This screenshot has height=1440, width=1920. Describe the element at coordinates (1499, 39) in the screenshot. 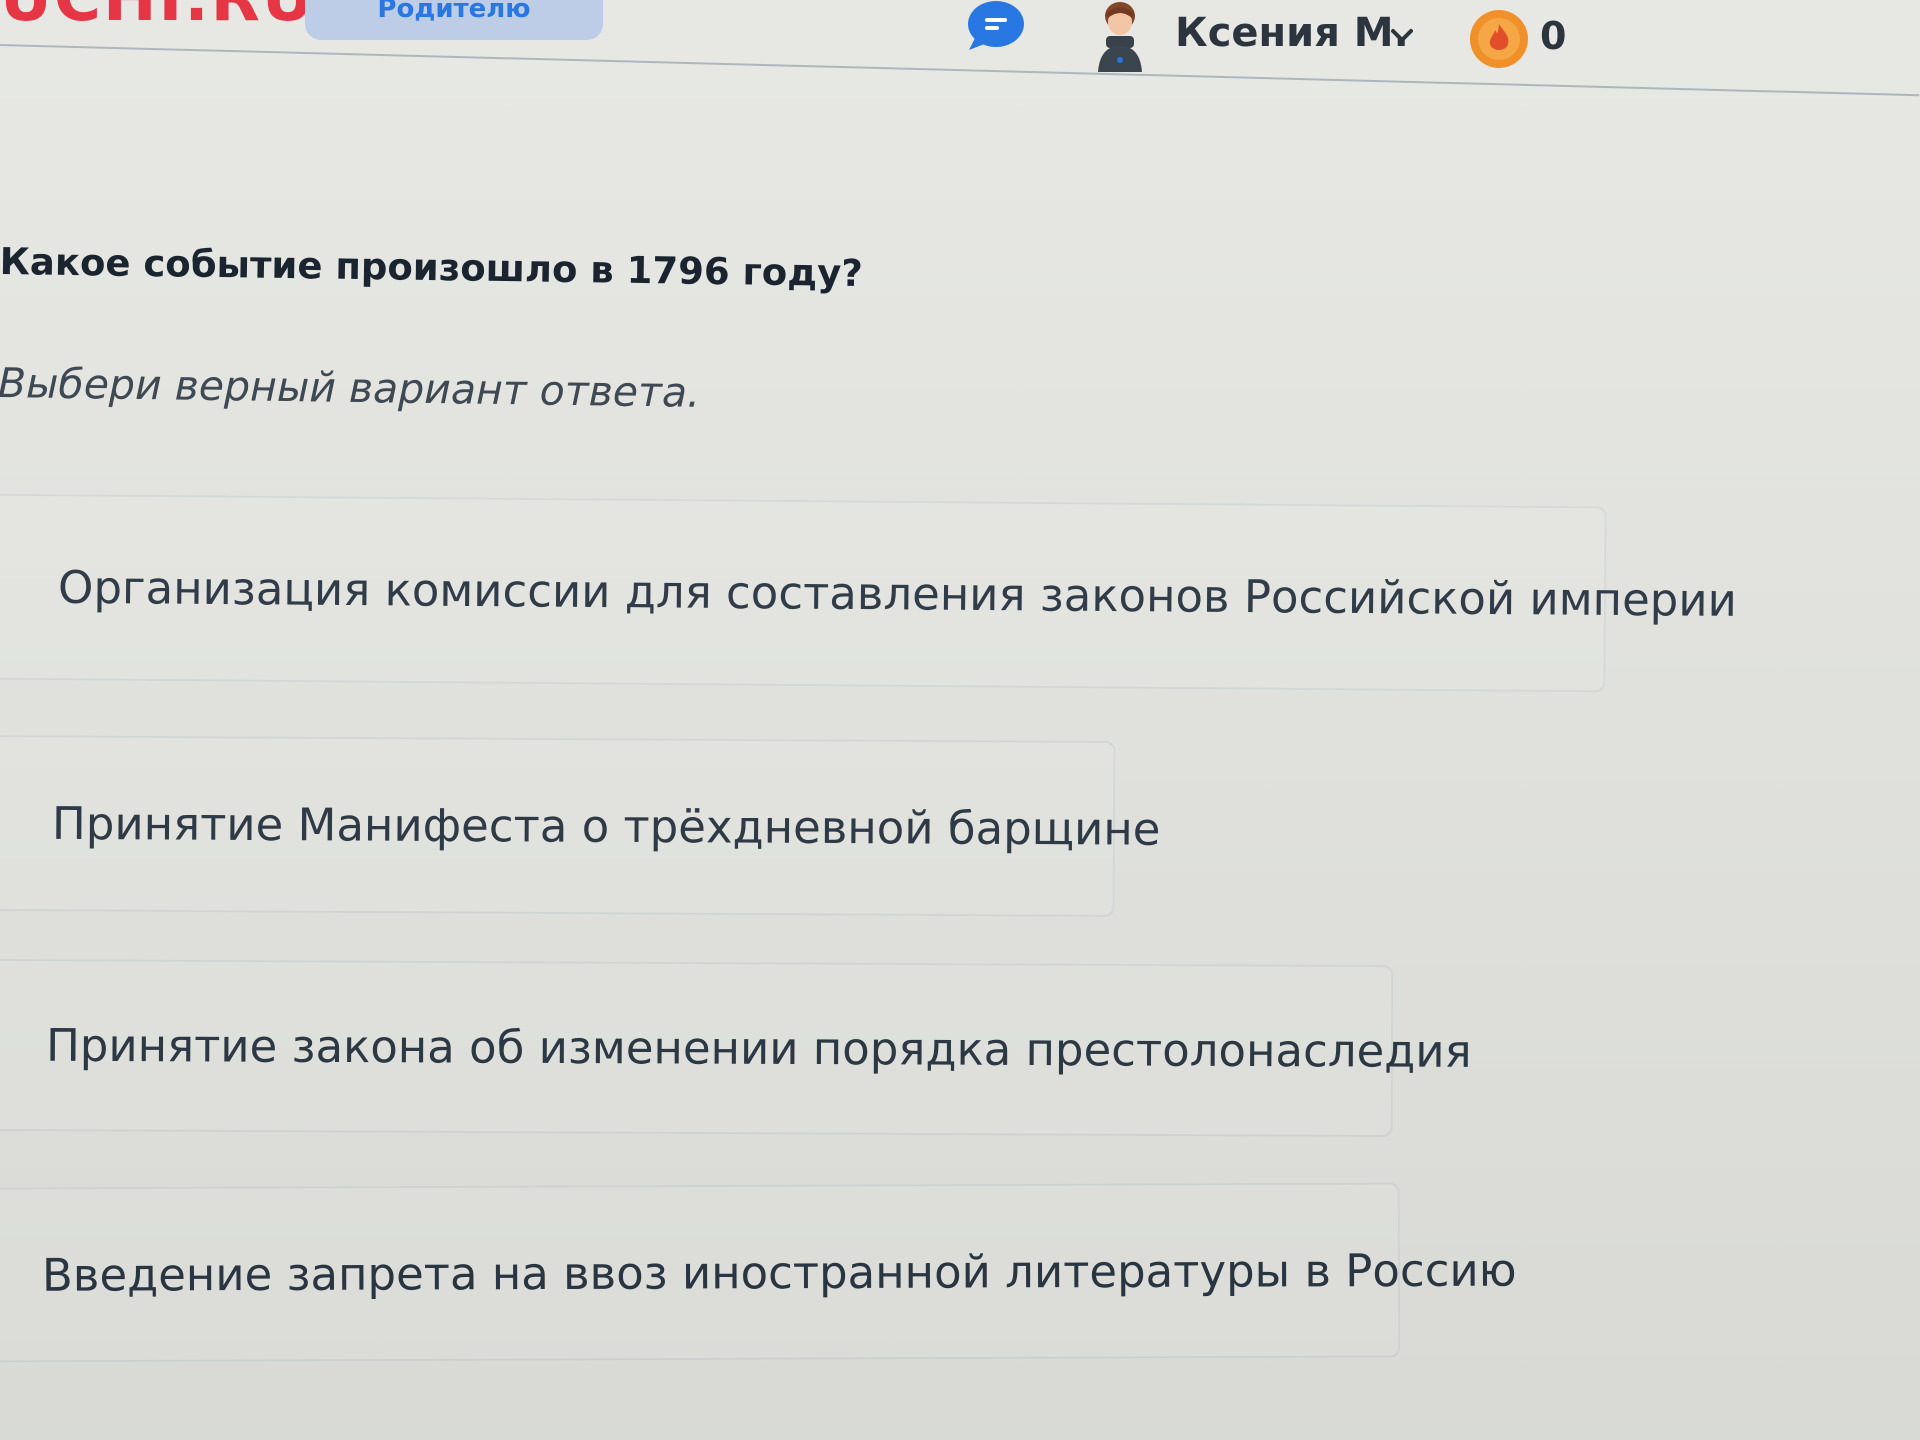

I see `coin-icon` at that location.